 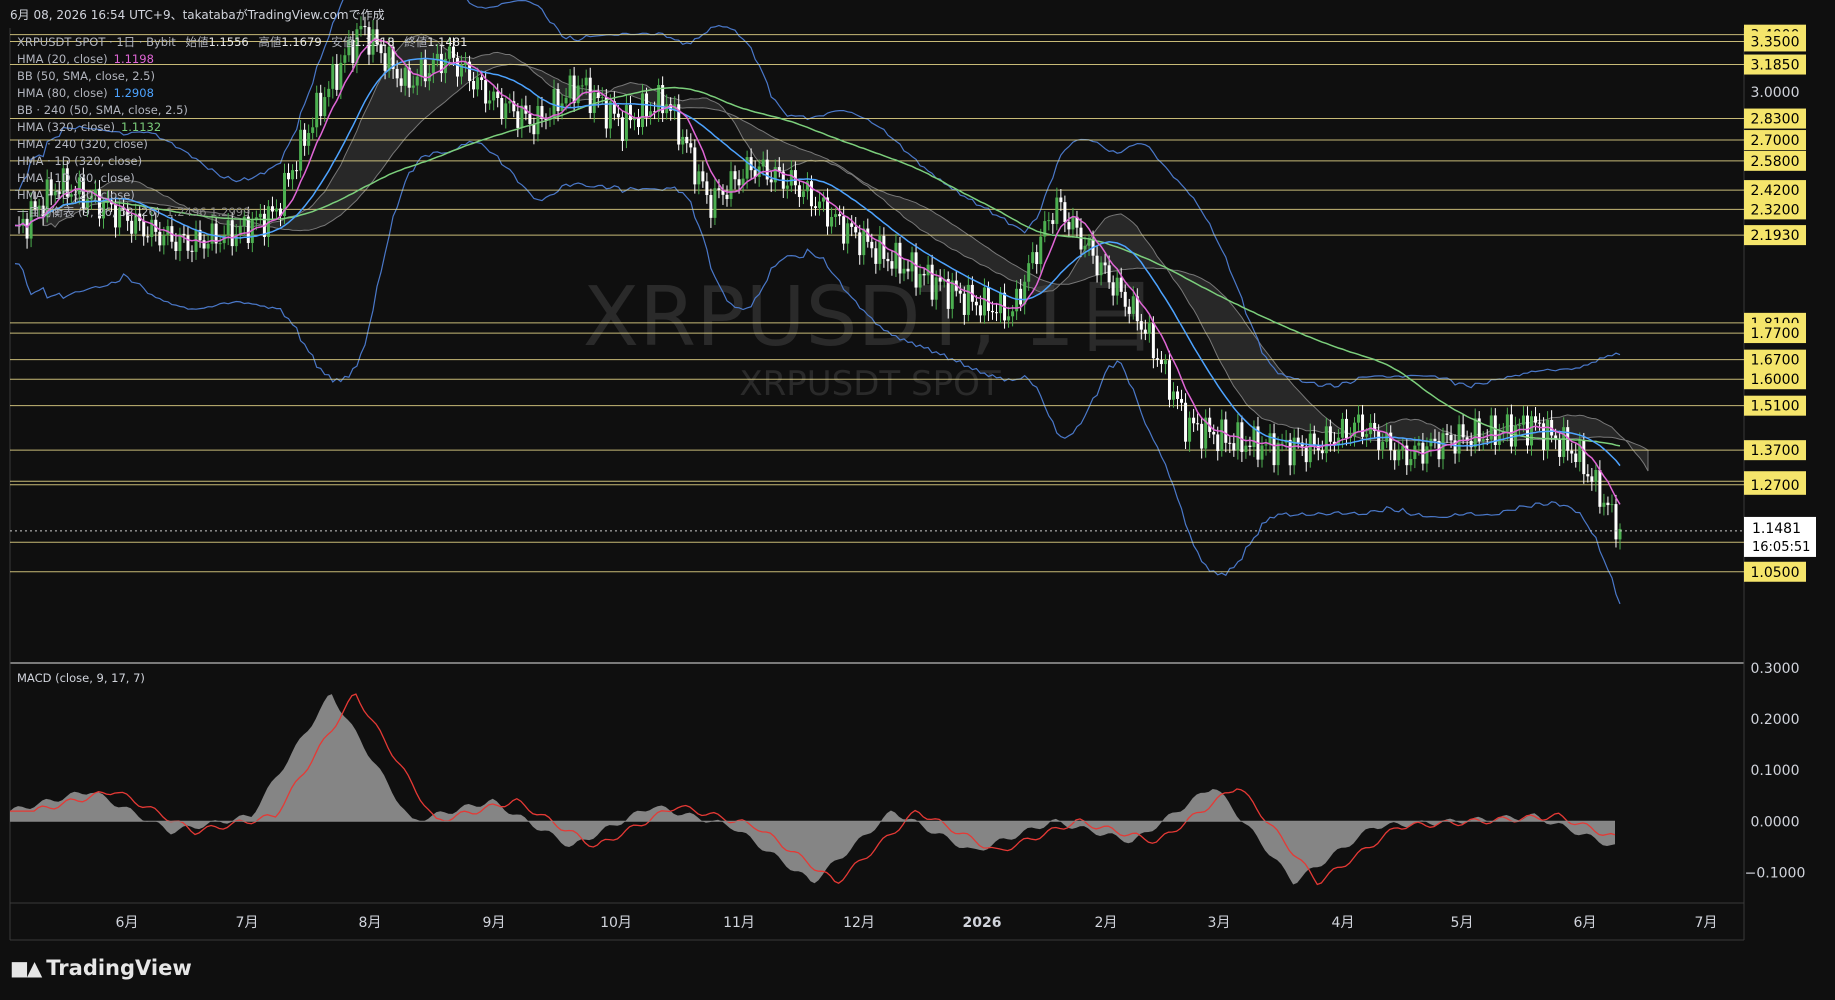 What do you see at coordinates (242, 212) in the screenshot?
I see `indicator-row: 一目均衡表 (9, 26, 52, 26) 1.2496 1.2999` at bounding box center [242, 212].